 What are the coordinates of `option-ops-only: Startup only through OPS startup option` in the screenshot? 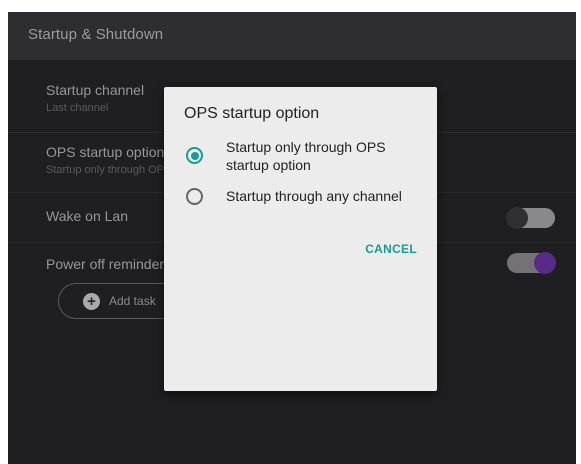 It's located at (304, 157).